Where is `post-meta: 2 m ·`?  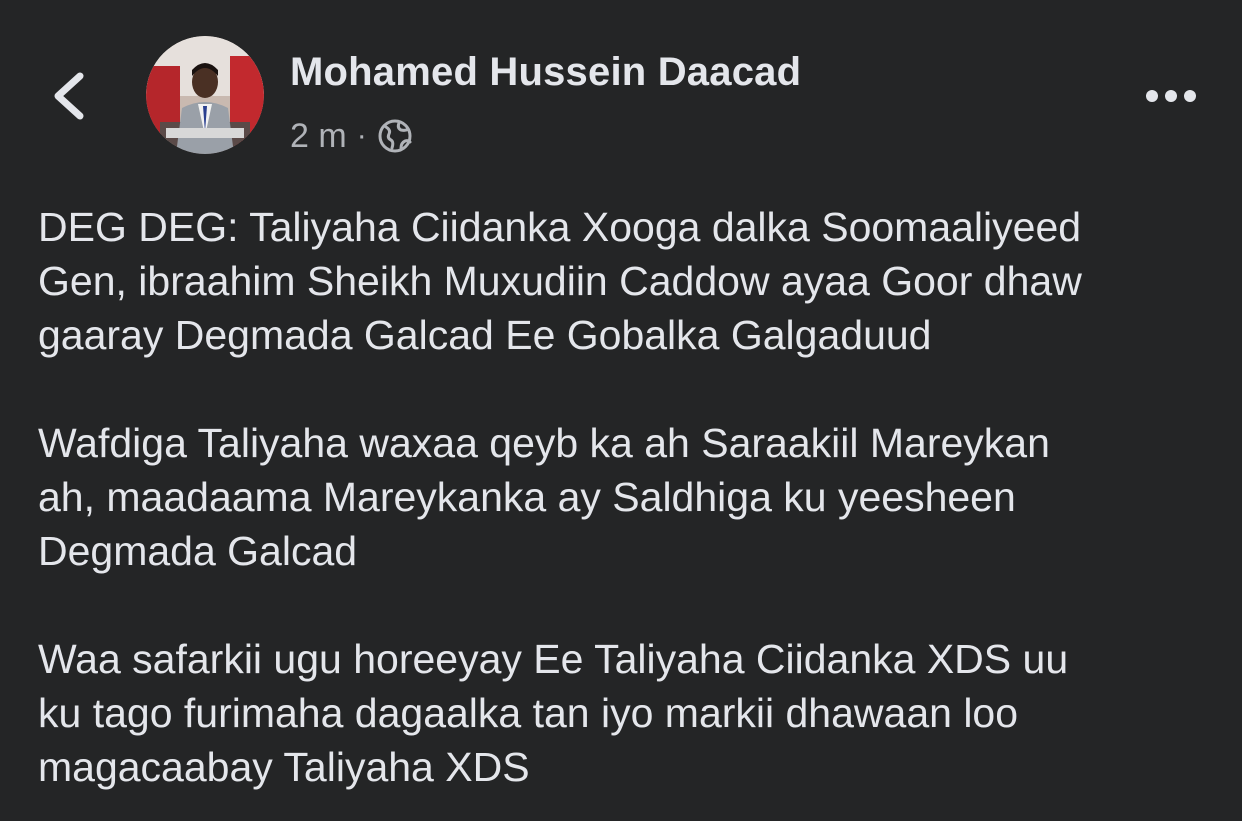
post-meta: 2 m · is located at coordinates (351, 136).